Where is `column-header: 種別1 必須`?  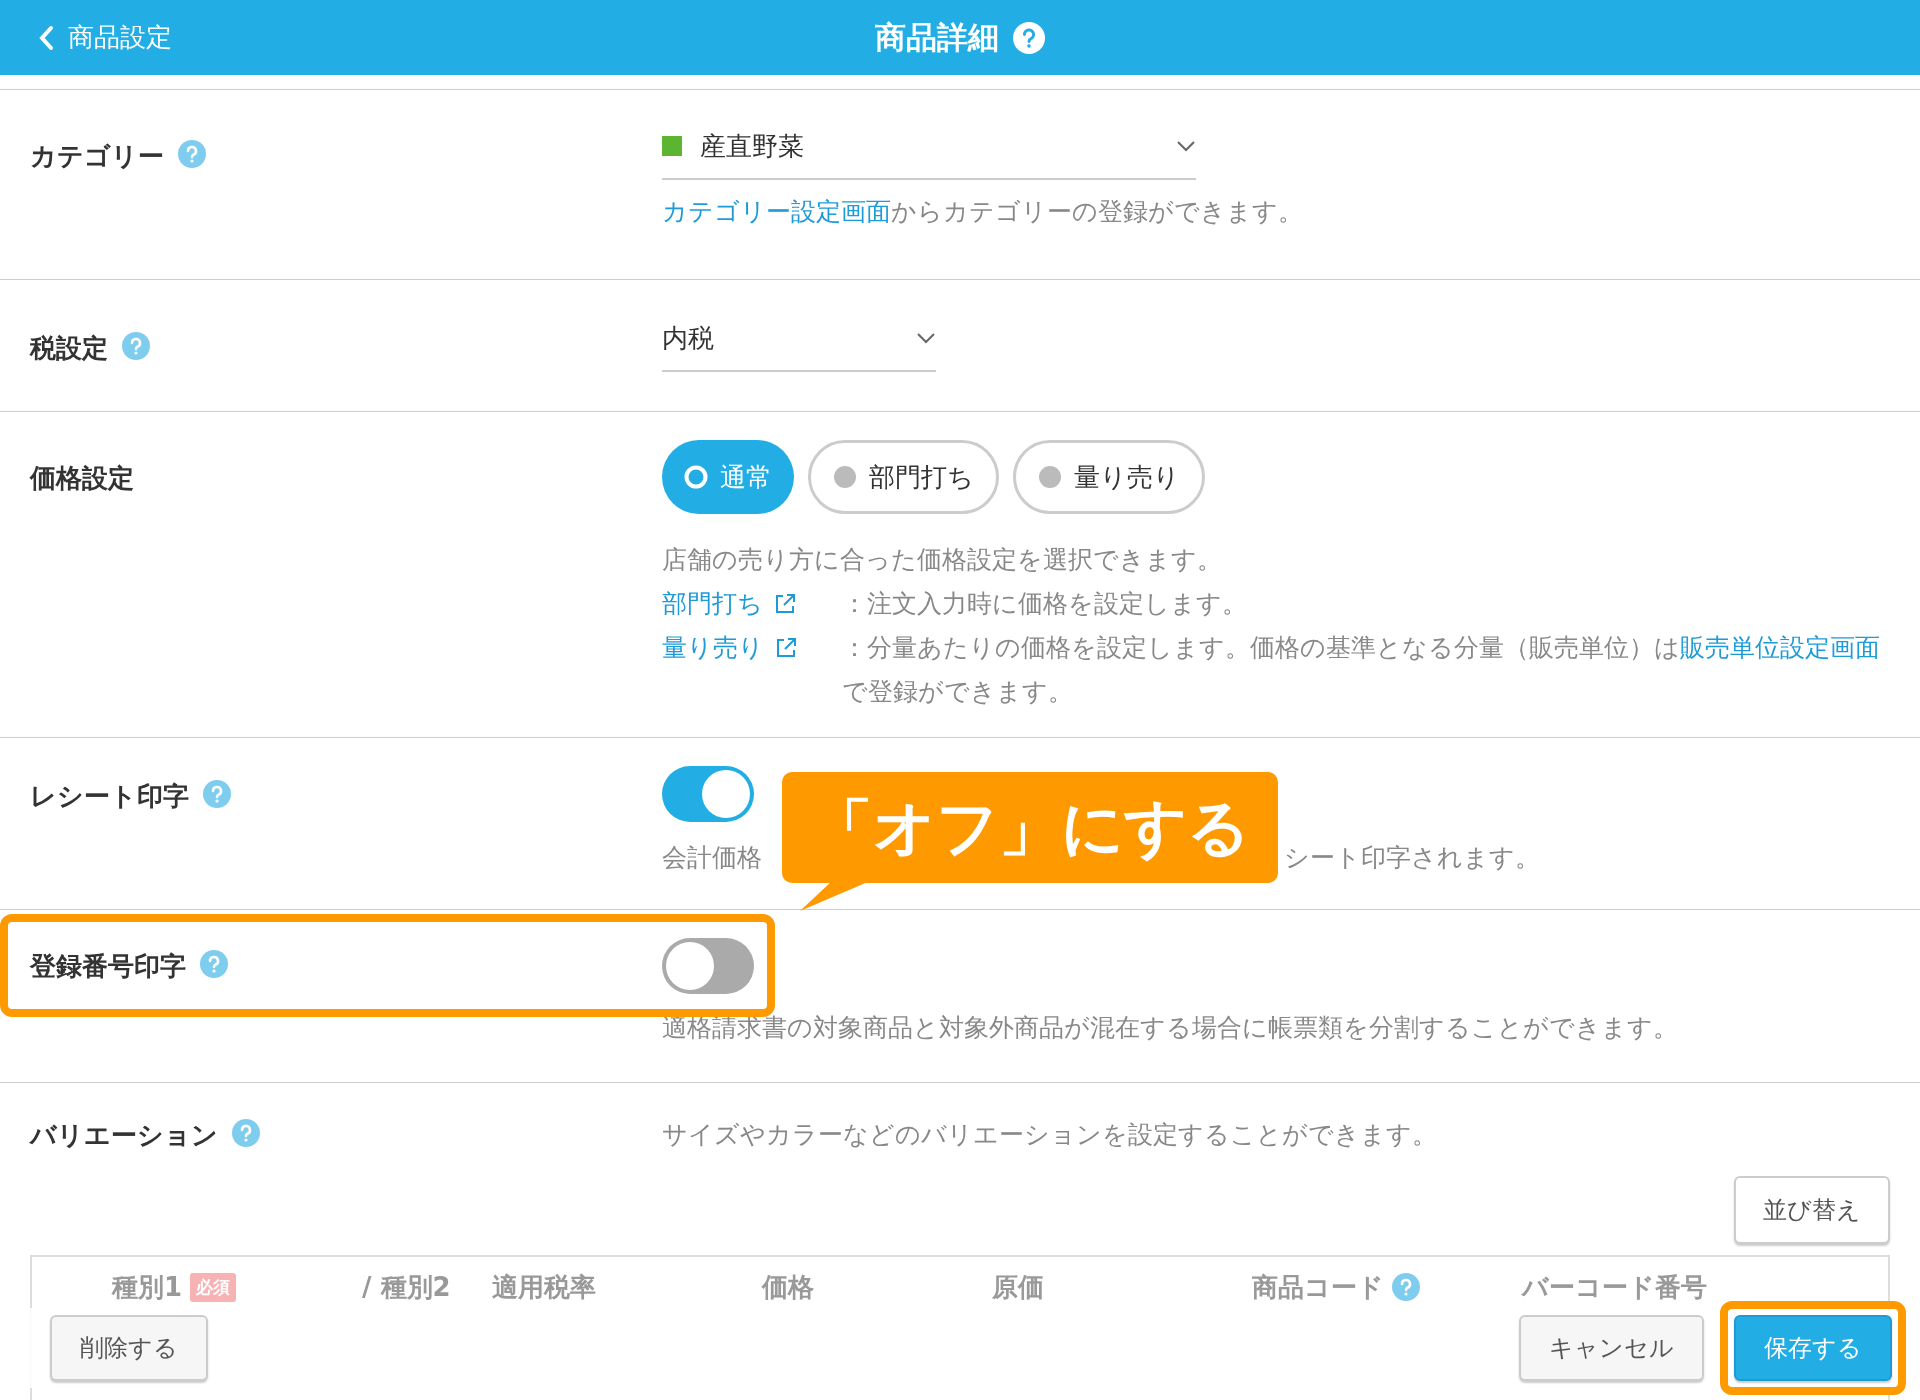 column-header: 種別1 必須 is located at coordinates (237, 1287).